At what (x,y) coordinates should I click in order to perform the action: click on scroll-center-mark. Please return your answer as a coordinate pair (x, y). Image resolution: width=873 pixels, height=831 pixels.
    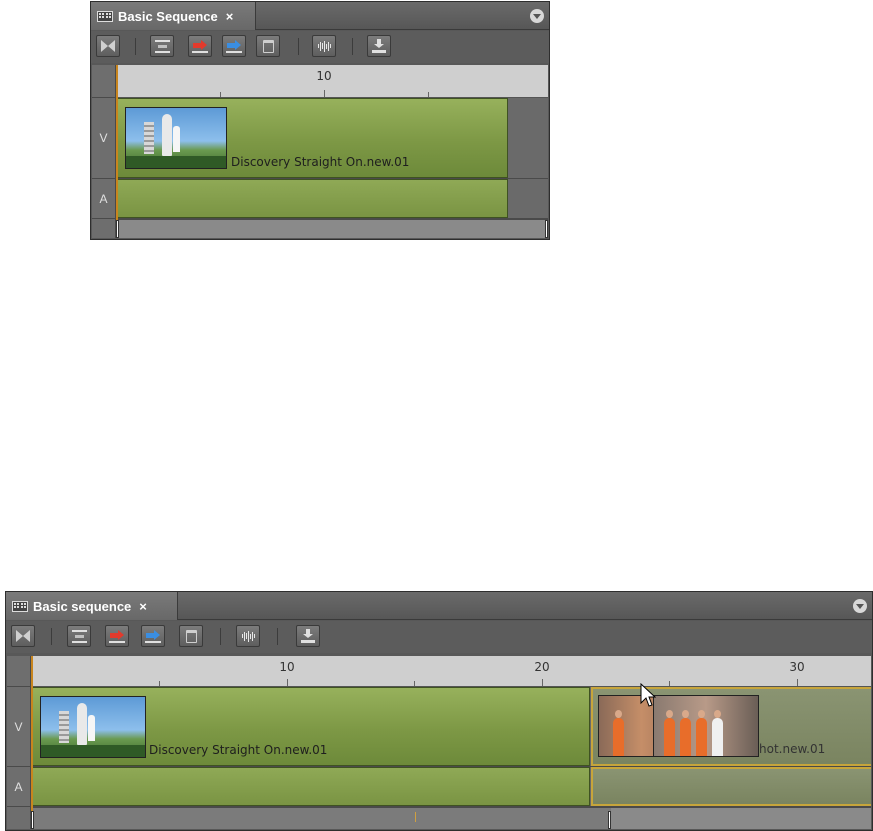
    Looking at the image, I should click on (415, 817).